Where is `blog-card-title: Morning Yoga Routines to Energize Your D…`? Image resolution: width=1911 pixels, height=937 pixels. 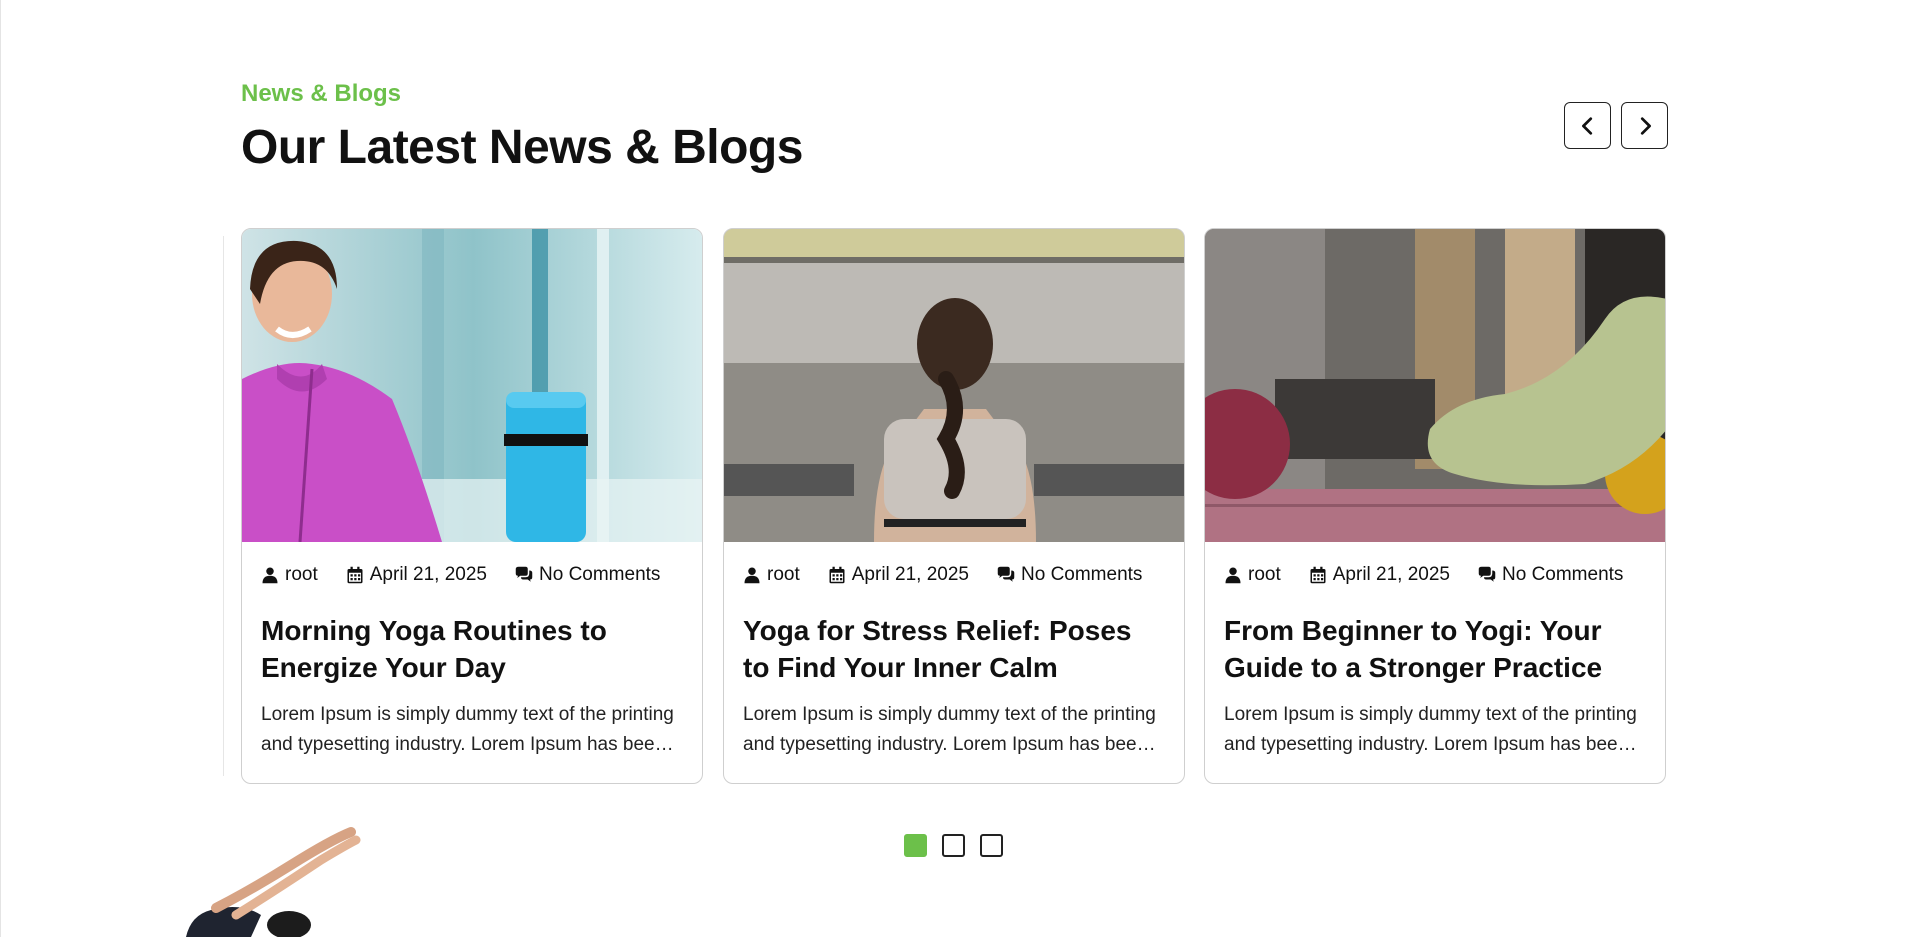
blog-card-title: Morning Yoga Routines to Energize Your D… is located at coordinates (472, 649).